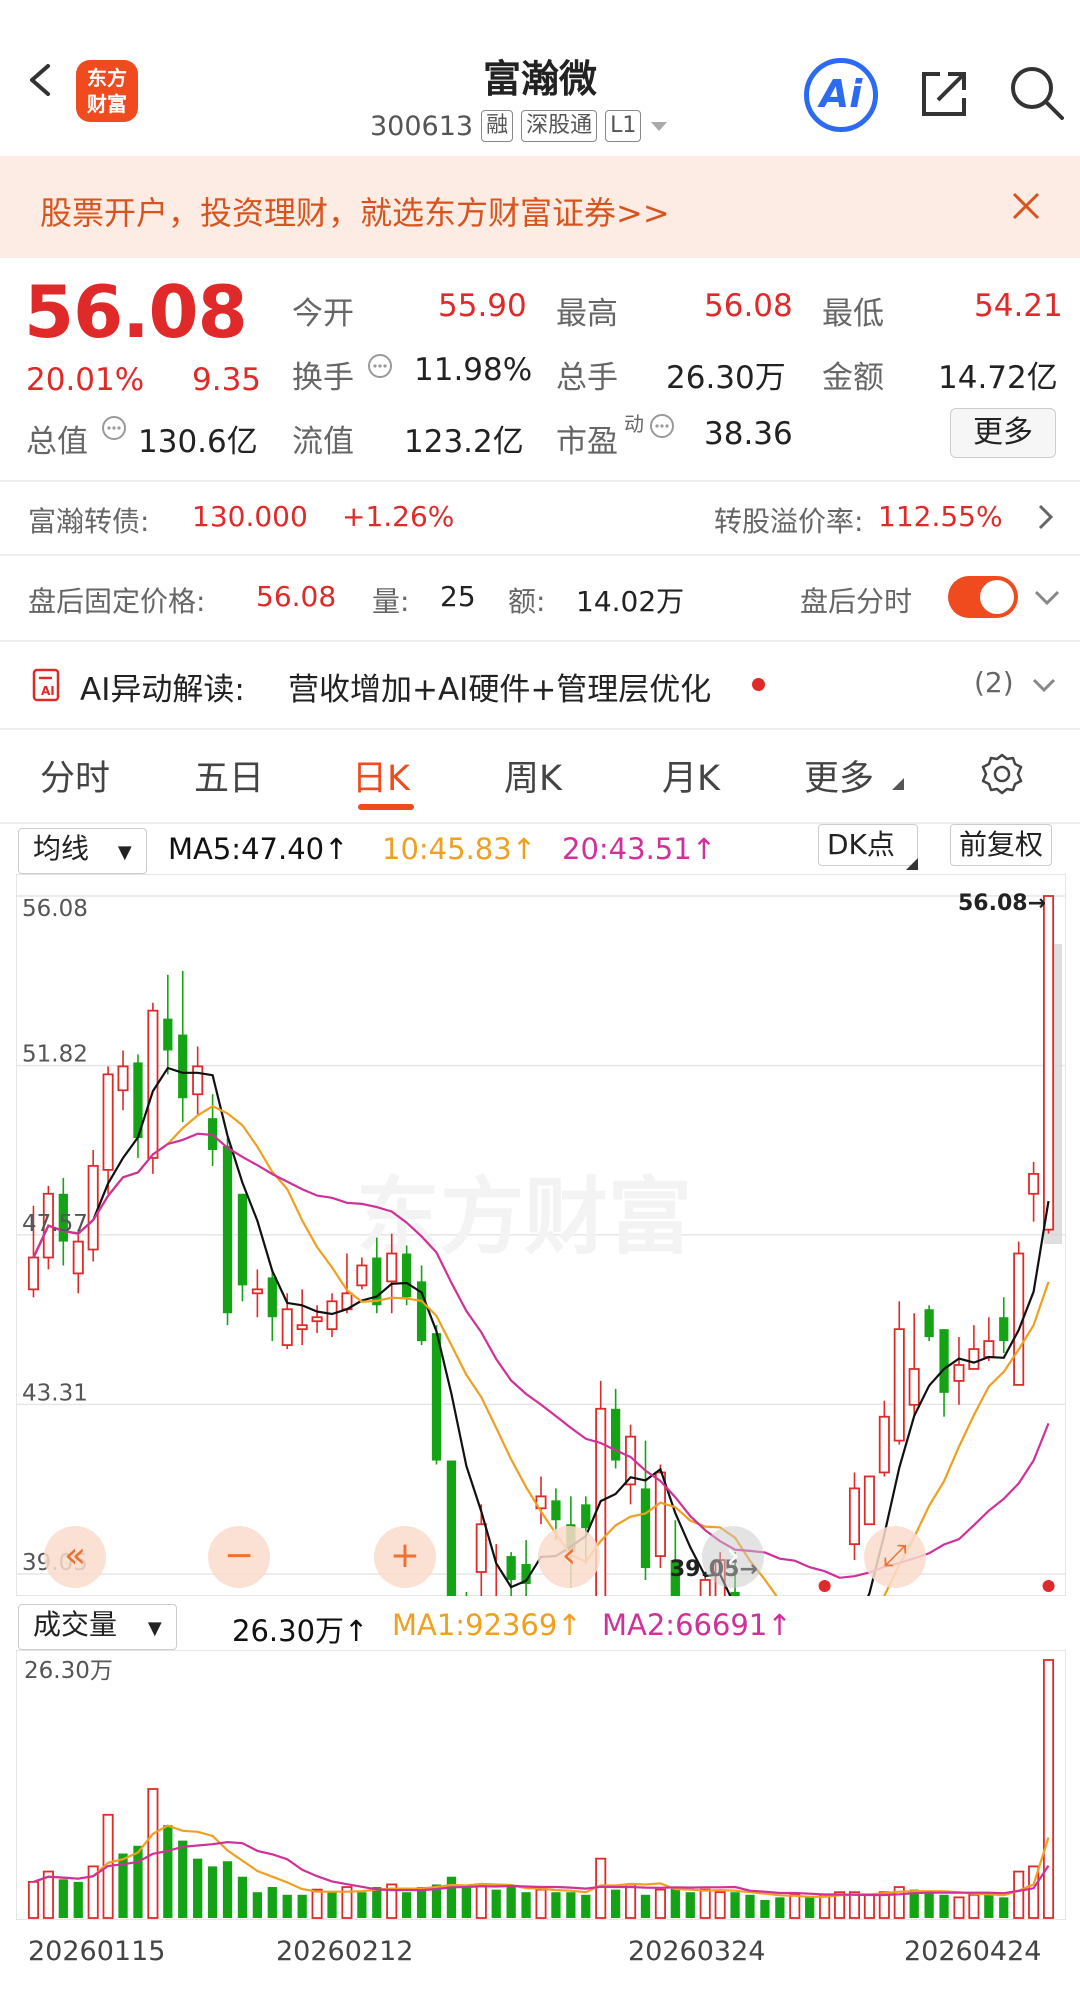 The width and height of the screenshot is (1080, 1999). I want to click on change-percent: 20.01%, so click(85, 380).